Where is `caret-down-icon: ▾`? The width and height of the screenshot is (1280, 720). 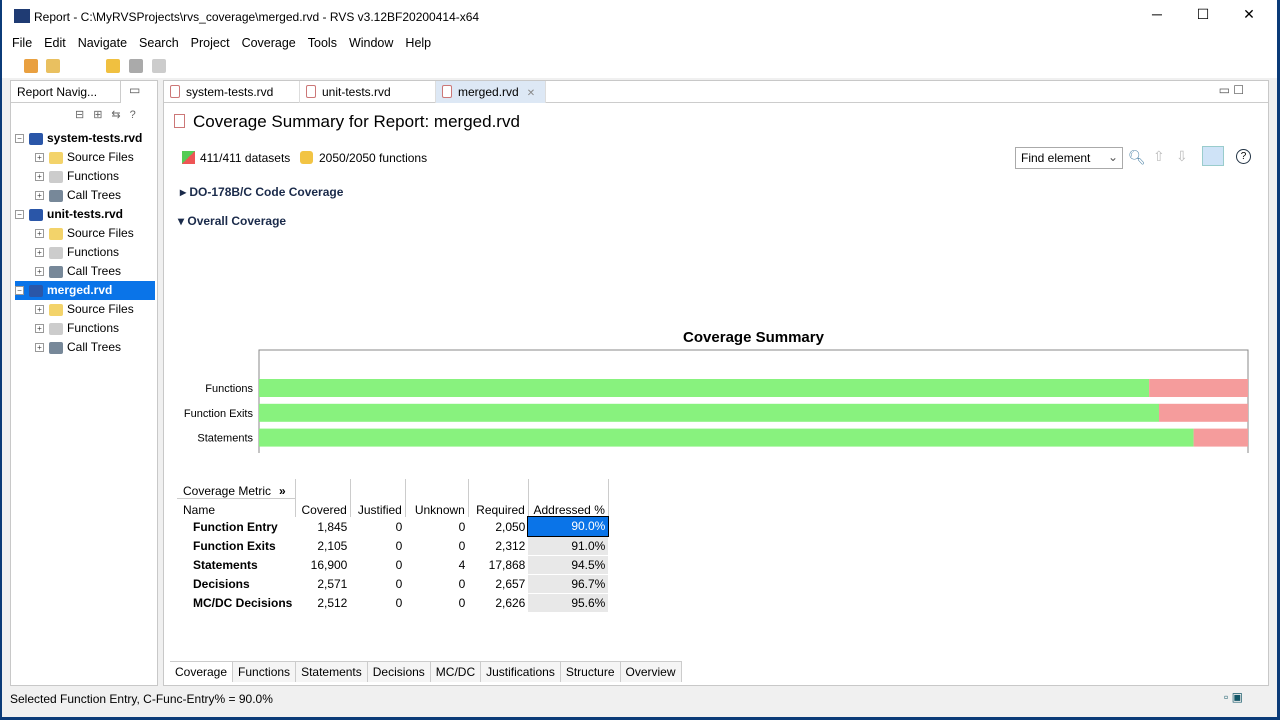 caret-down-icon: ▾ is located at coordinates (183, 221).